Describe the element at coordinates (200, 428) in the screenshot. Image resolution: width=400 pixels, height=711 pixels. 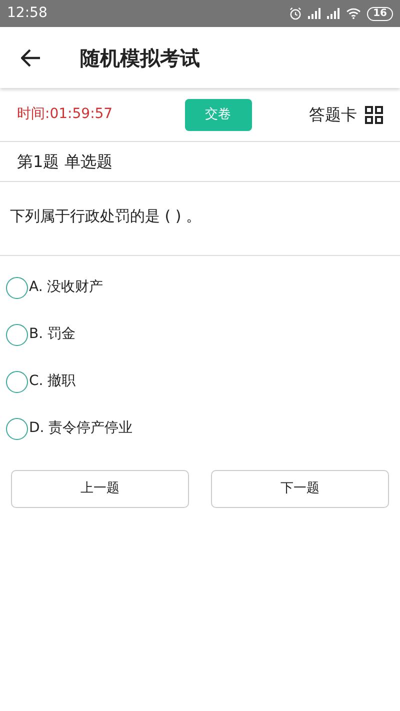
I see `answer-option: D. 责令停产停业` at that location.